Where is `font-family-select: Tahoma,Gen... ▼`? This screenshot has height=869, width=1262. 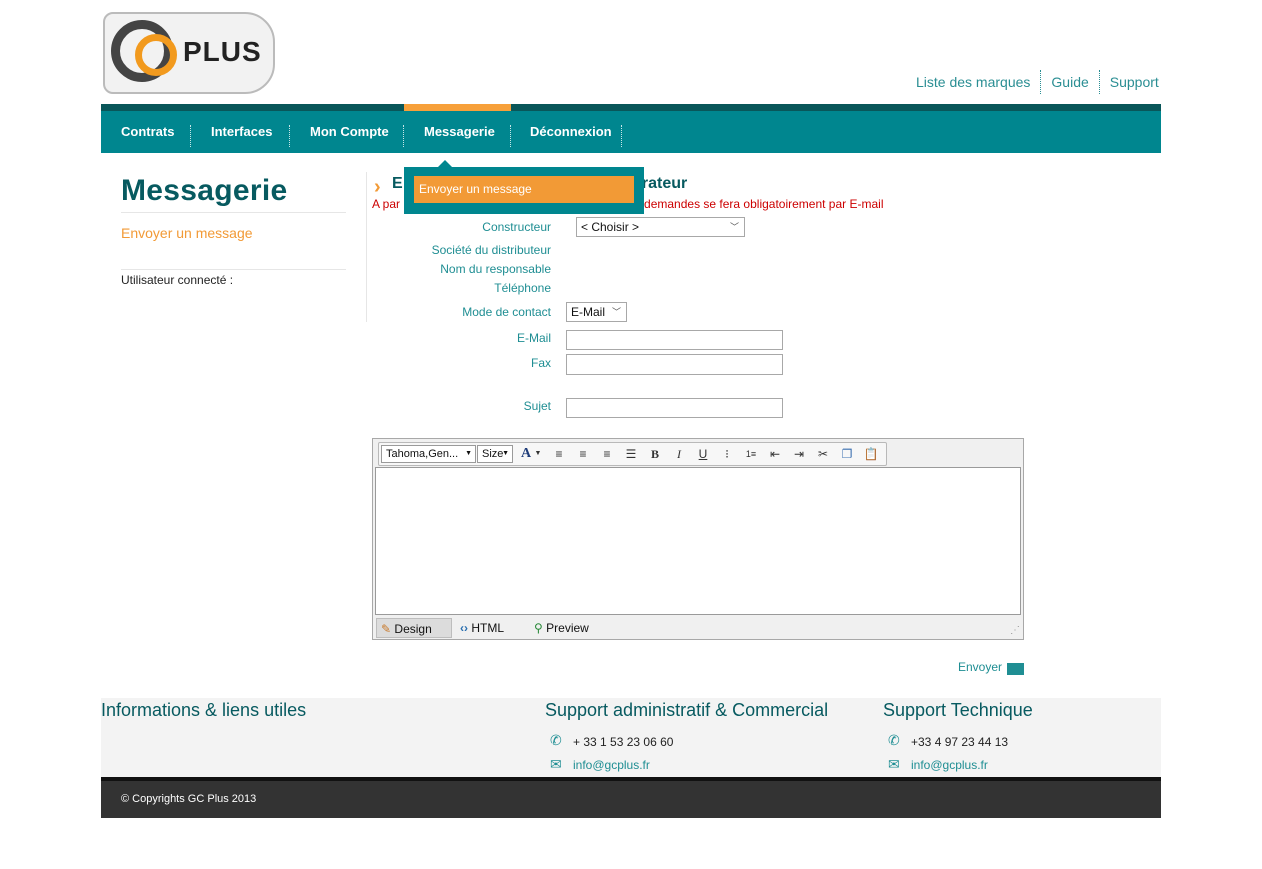
font-family-select: Tahoma,Gen... ▼ is located at coordinates (428, 454).